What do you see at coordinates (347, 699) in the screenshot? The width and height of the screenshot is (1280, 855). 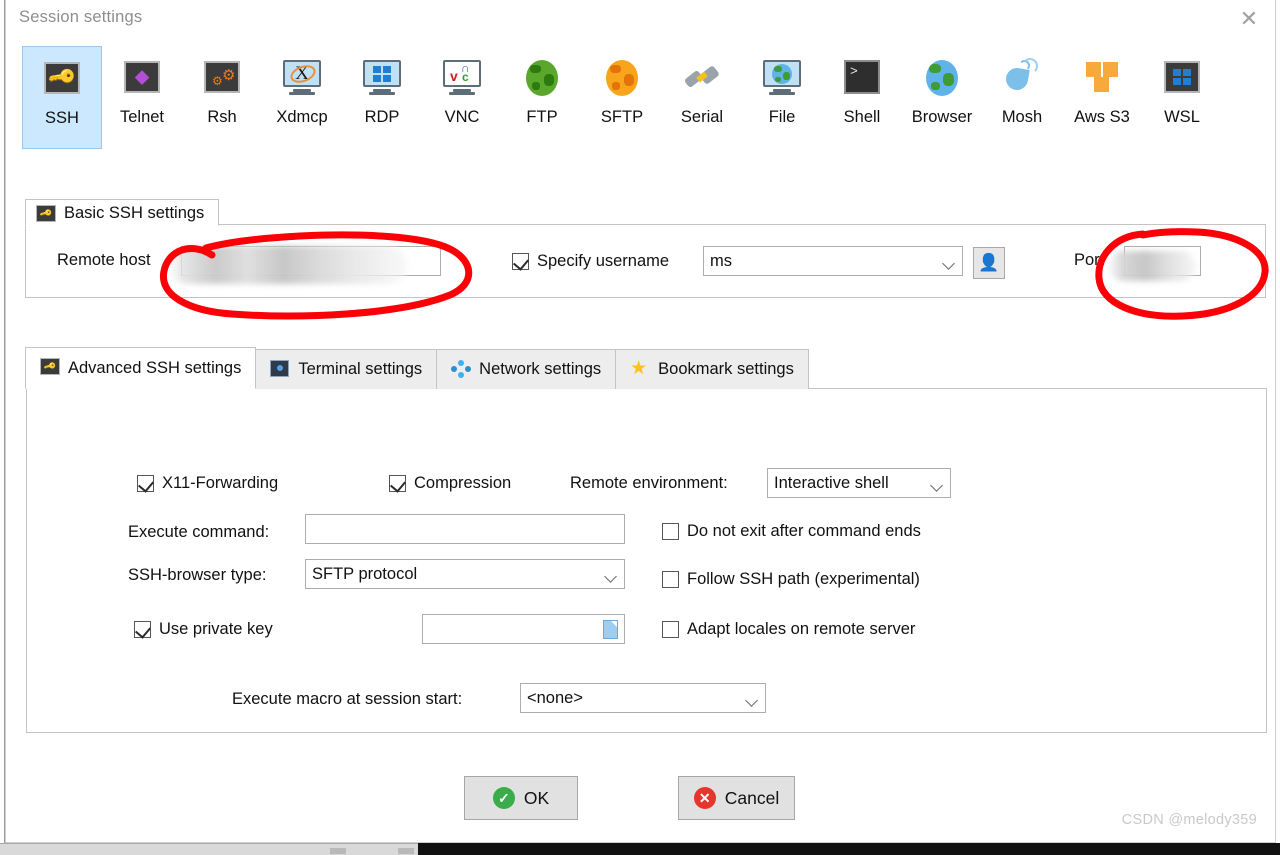 I see `execute-macro-label: Execute macro at session start:` at bounding box center [347, 699].